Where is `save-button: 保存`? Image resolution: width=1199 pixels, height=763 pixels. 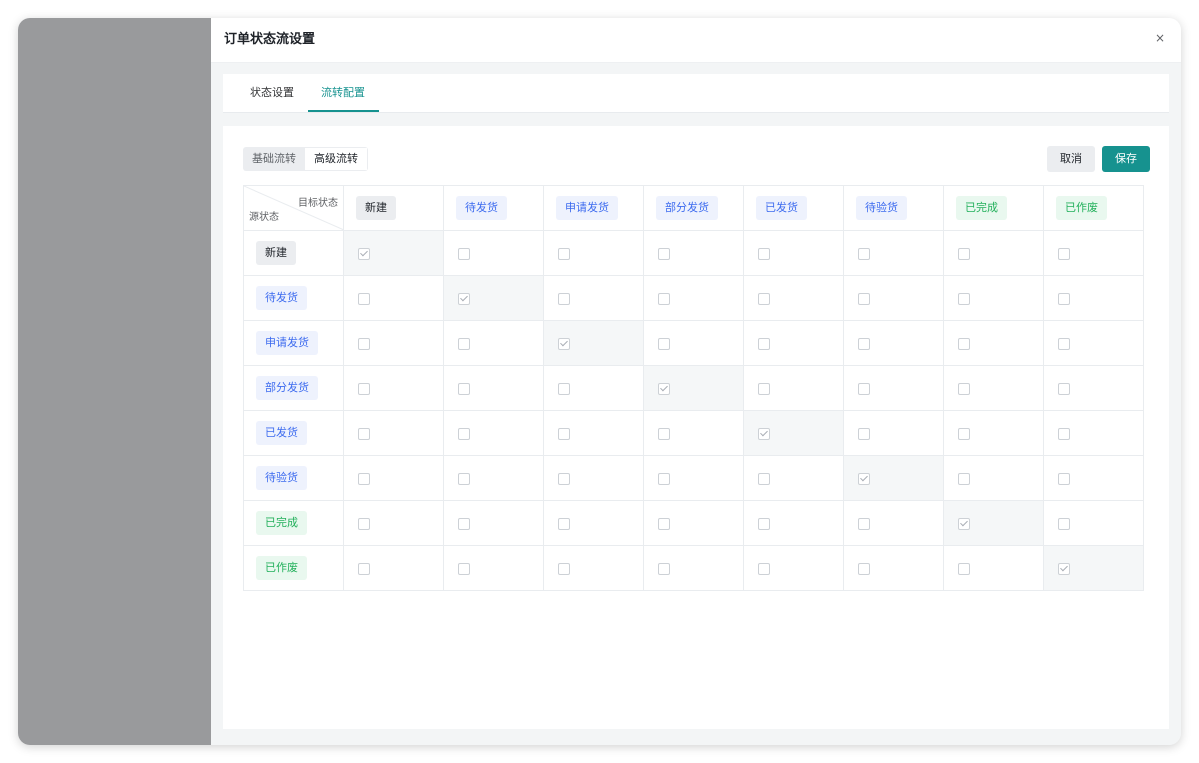 save-button: 保存 is located at coordinates (1126, 159).